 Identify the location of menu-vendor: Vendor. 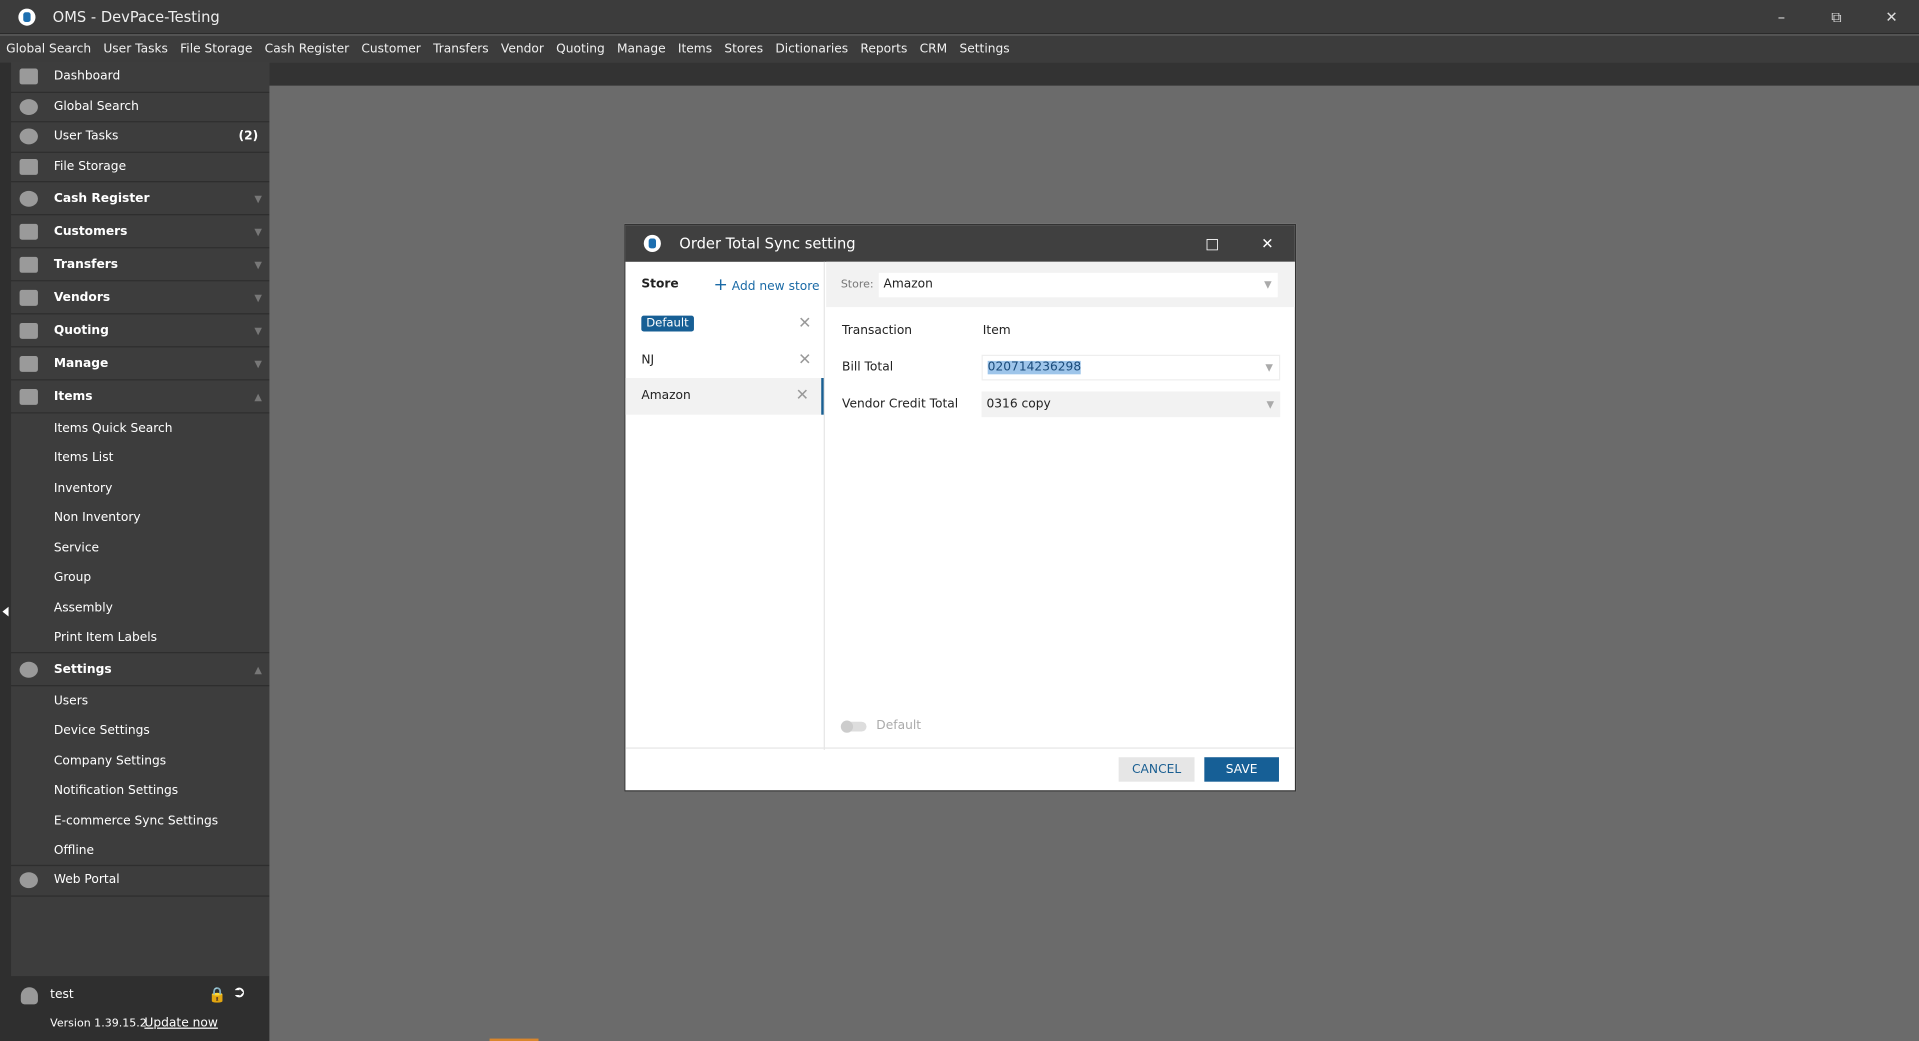
(522, 48).